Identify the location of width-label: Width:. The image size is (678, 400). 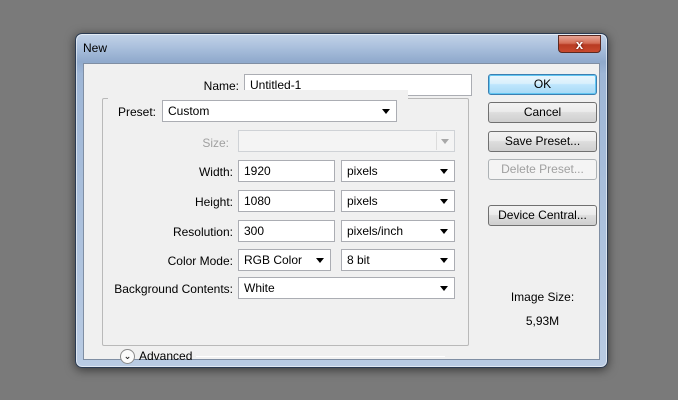
(215, 172).